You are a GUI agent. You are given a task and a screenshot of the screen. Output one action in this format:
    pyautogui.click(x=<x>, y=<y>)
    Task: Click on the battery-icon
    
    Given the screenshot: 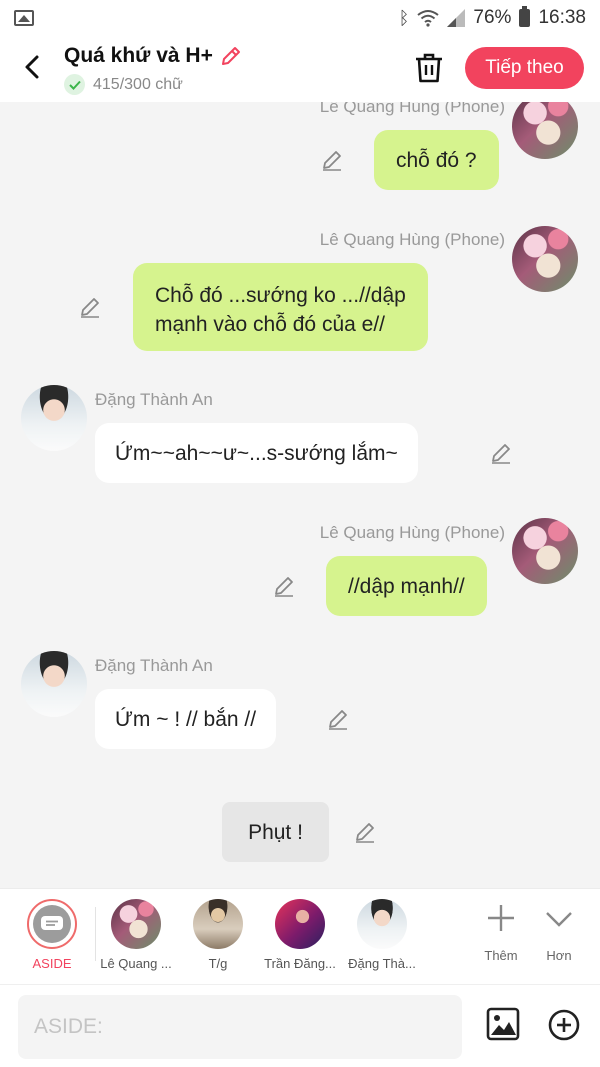 What is the action you would take?
    pyautogui.click(x=525, y=16)
    